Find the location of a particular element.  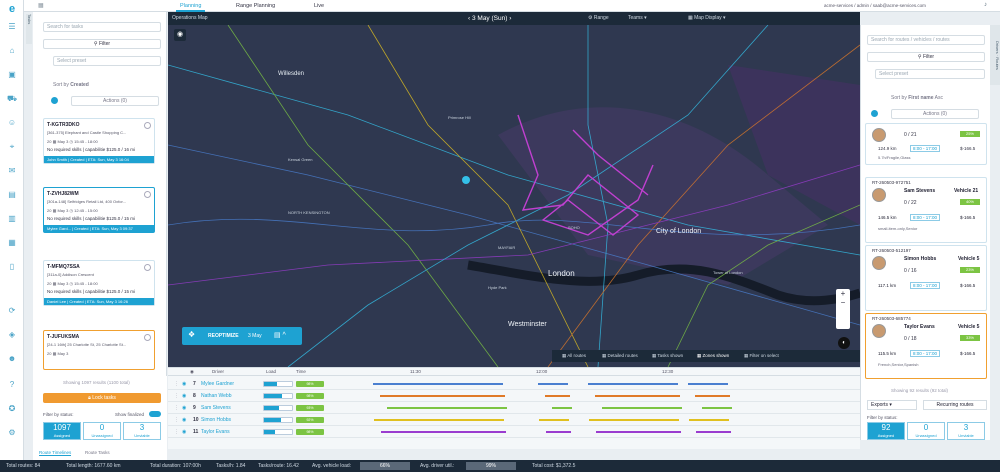

show-finalized-toggle is located at coordinates (155, 414).